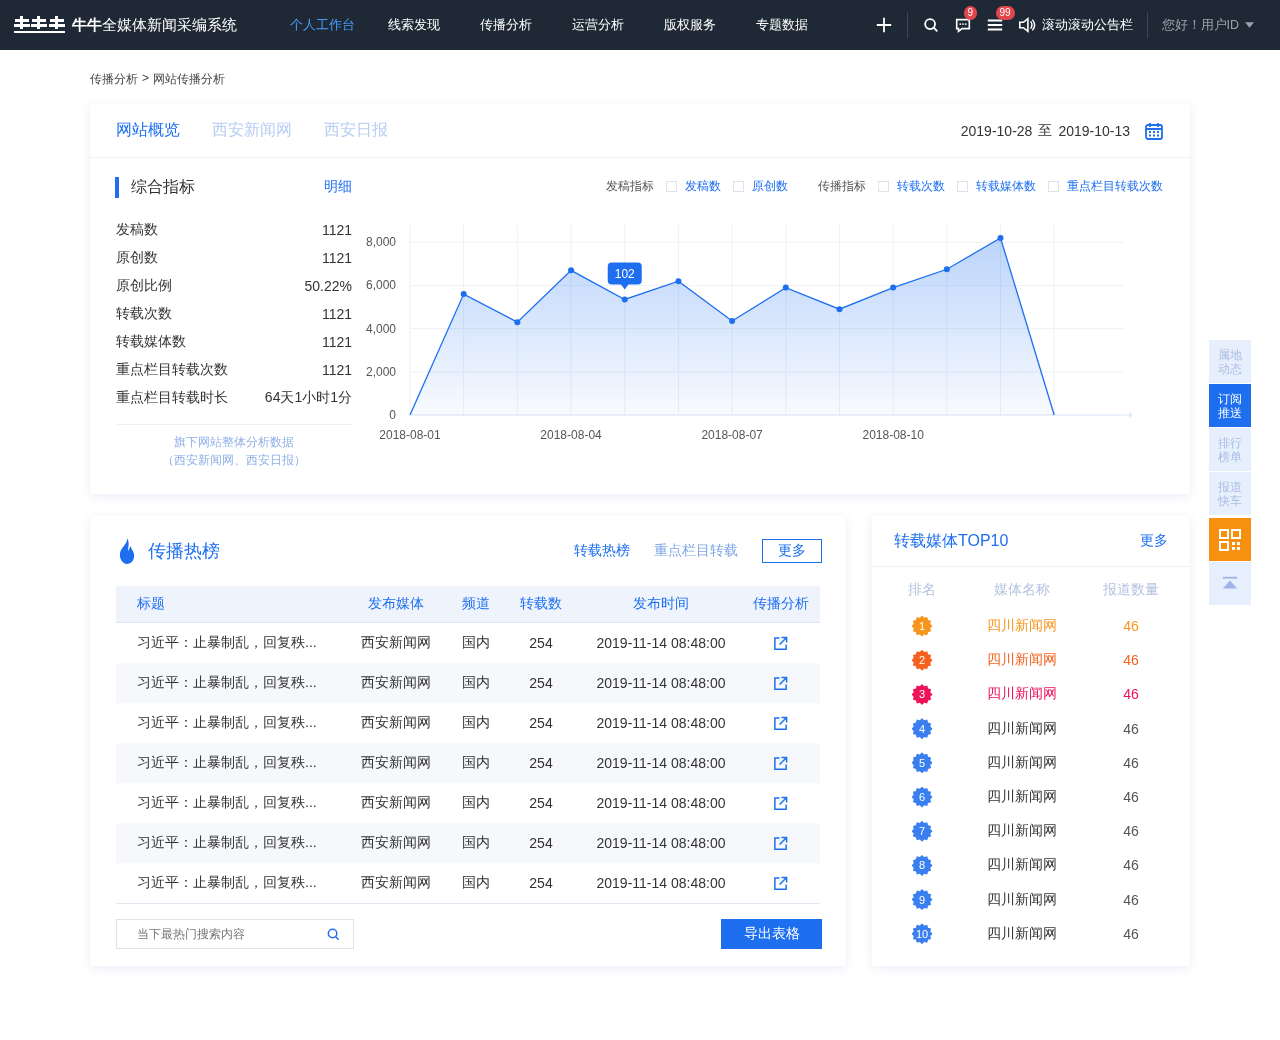 This screenshot has height=1040, width=1280. What do you see at coordinates (322, 25) in the screenshot?
I see `nav-tab: 个人工作台` at bounding box center [322, 25].